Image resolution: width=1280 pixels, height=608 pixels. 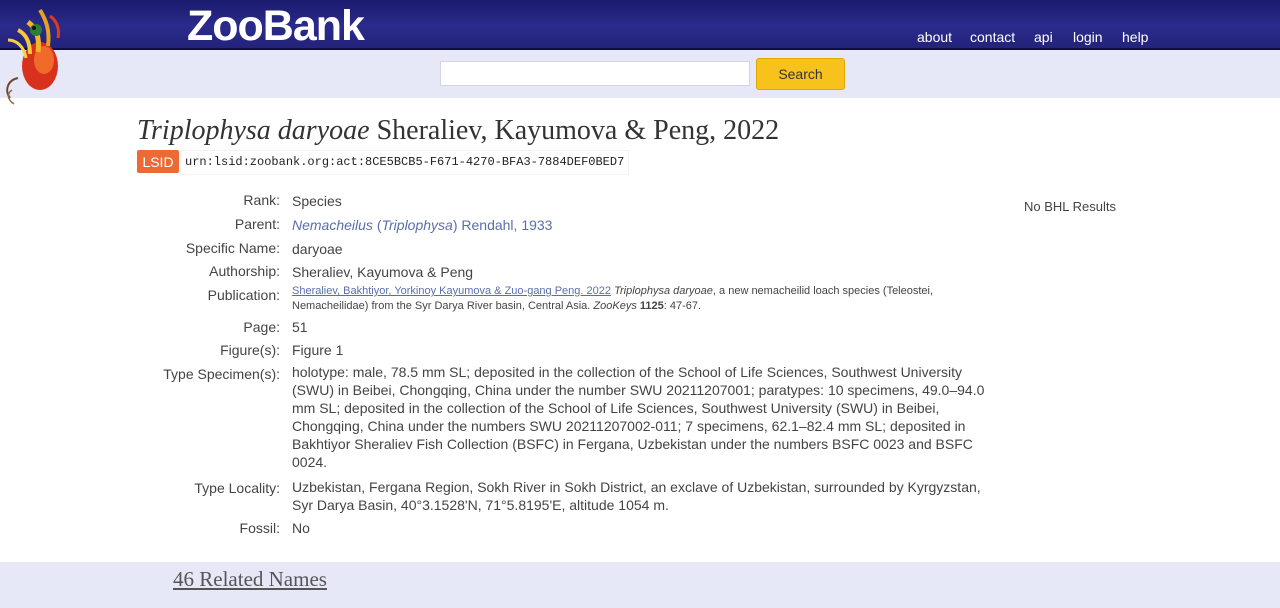 I want to click on top-header: ZooBank about contact api login help, so click(x=640, y=25).